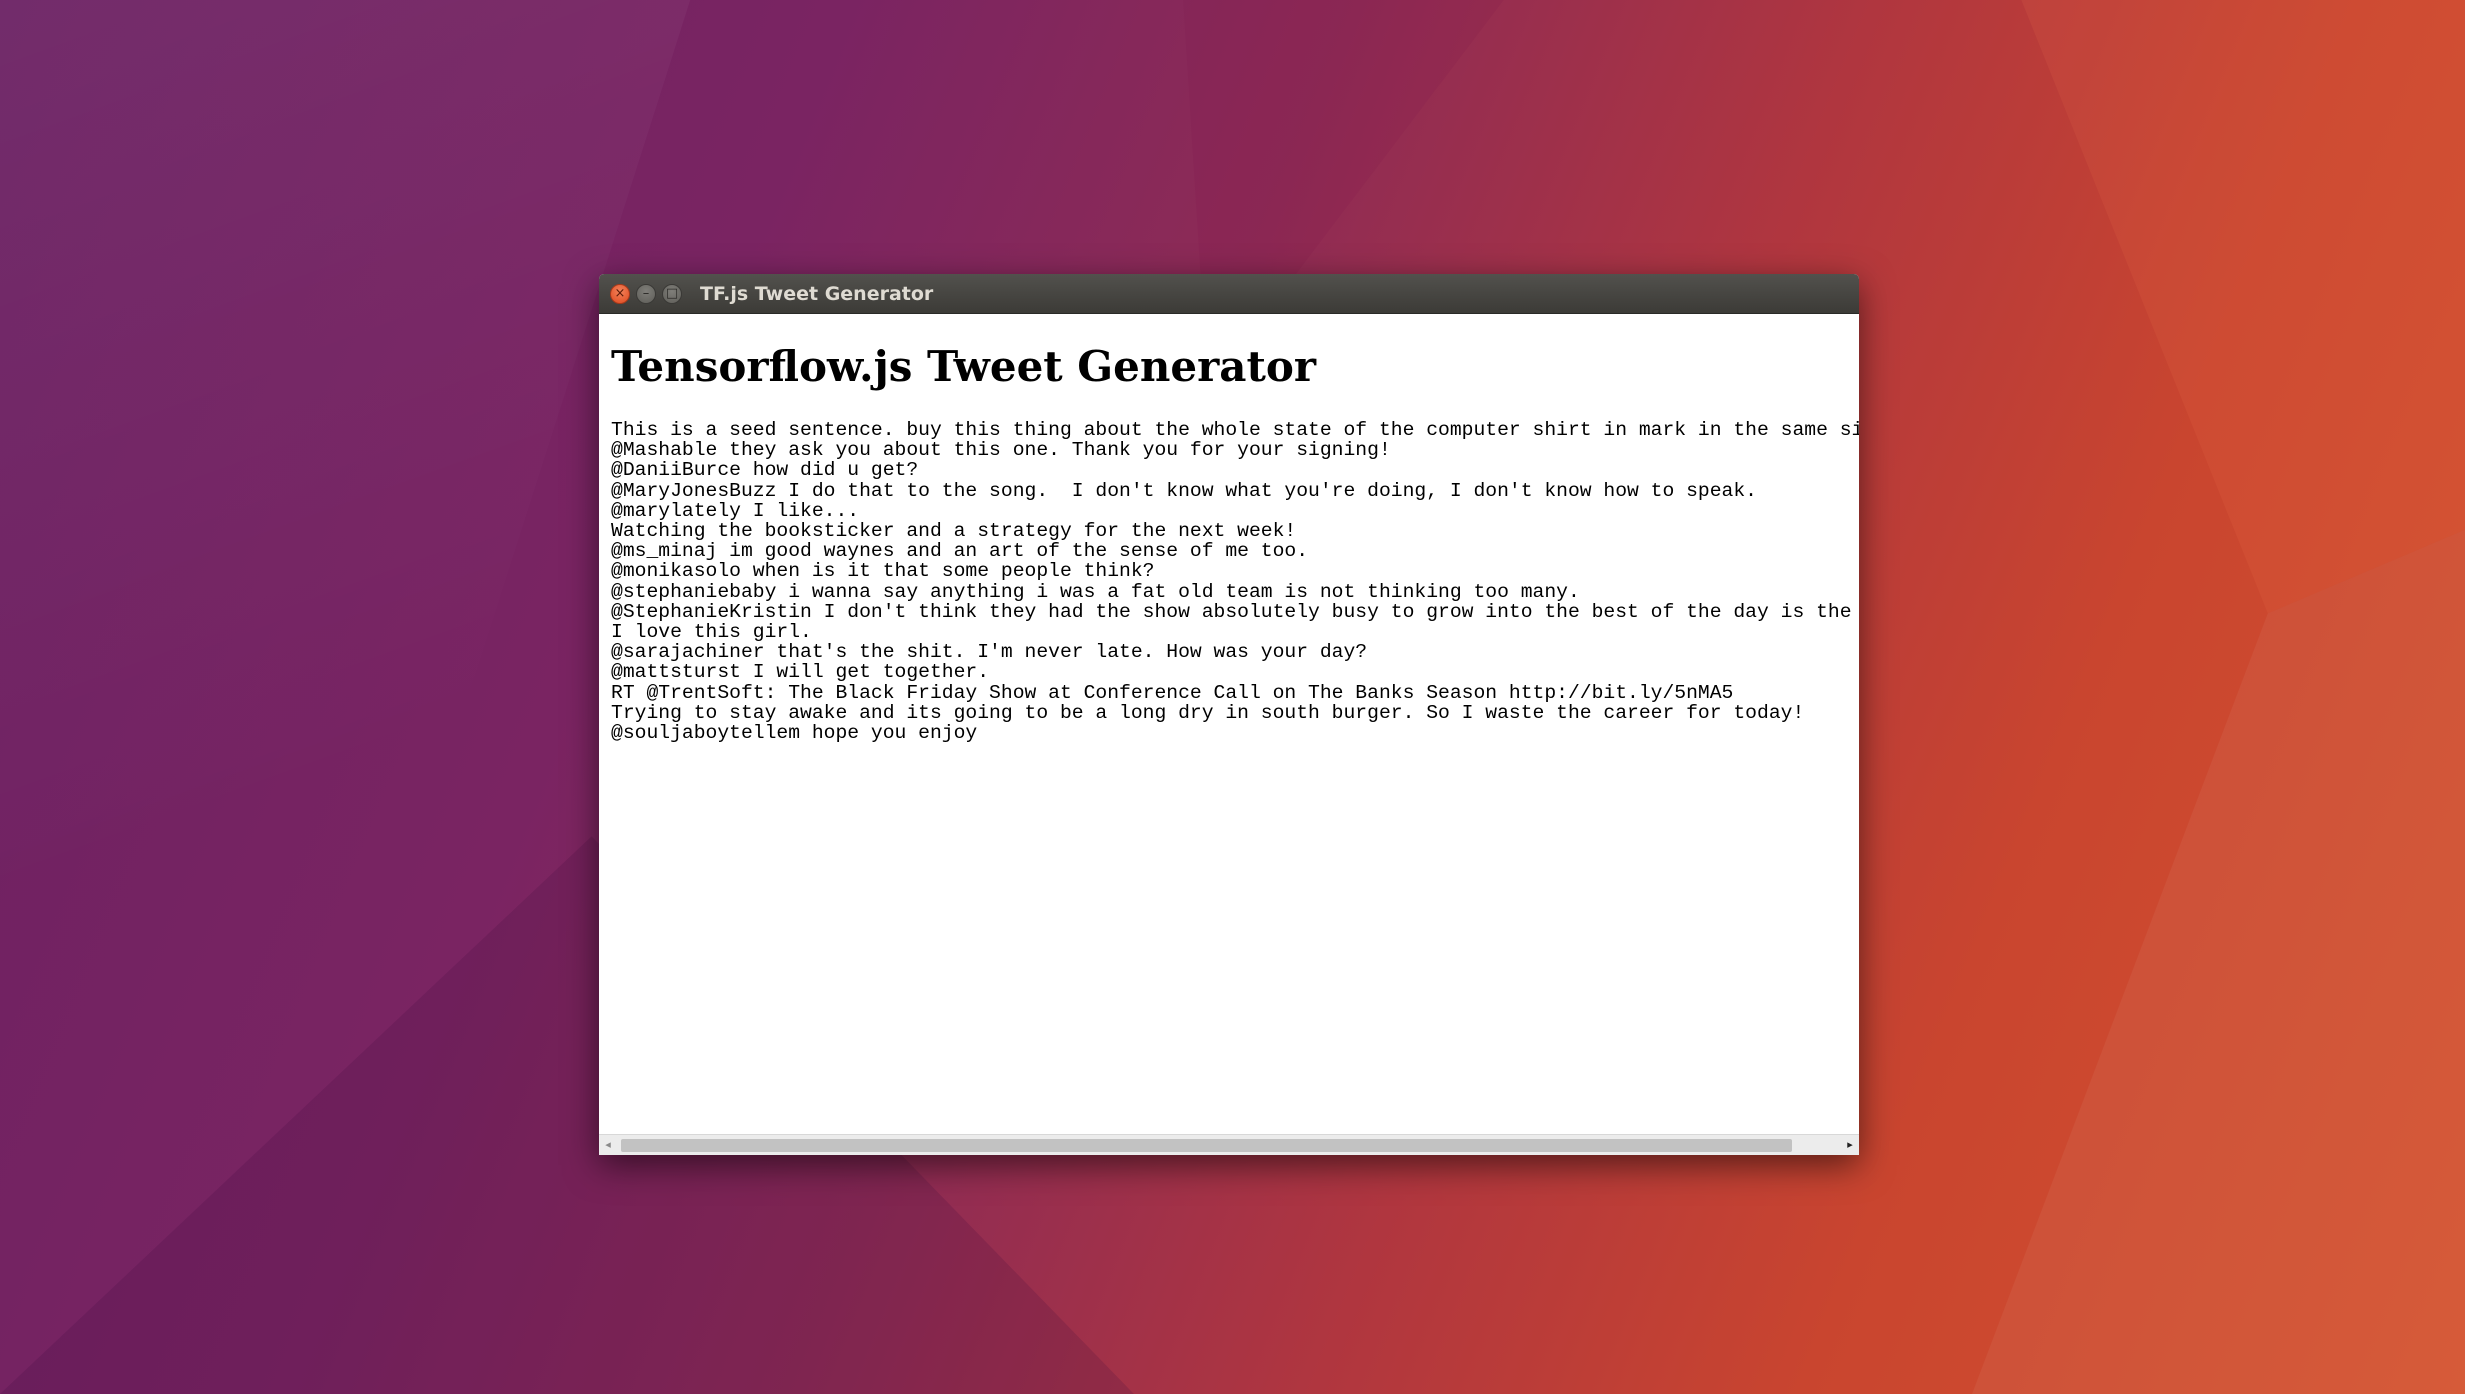  Describe the element at coordinates (1229, 294) in the screenshot. I see `window-titlebar: × – □ TF.js Tweet Generator` at that location.